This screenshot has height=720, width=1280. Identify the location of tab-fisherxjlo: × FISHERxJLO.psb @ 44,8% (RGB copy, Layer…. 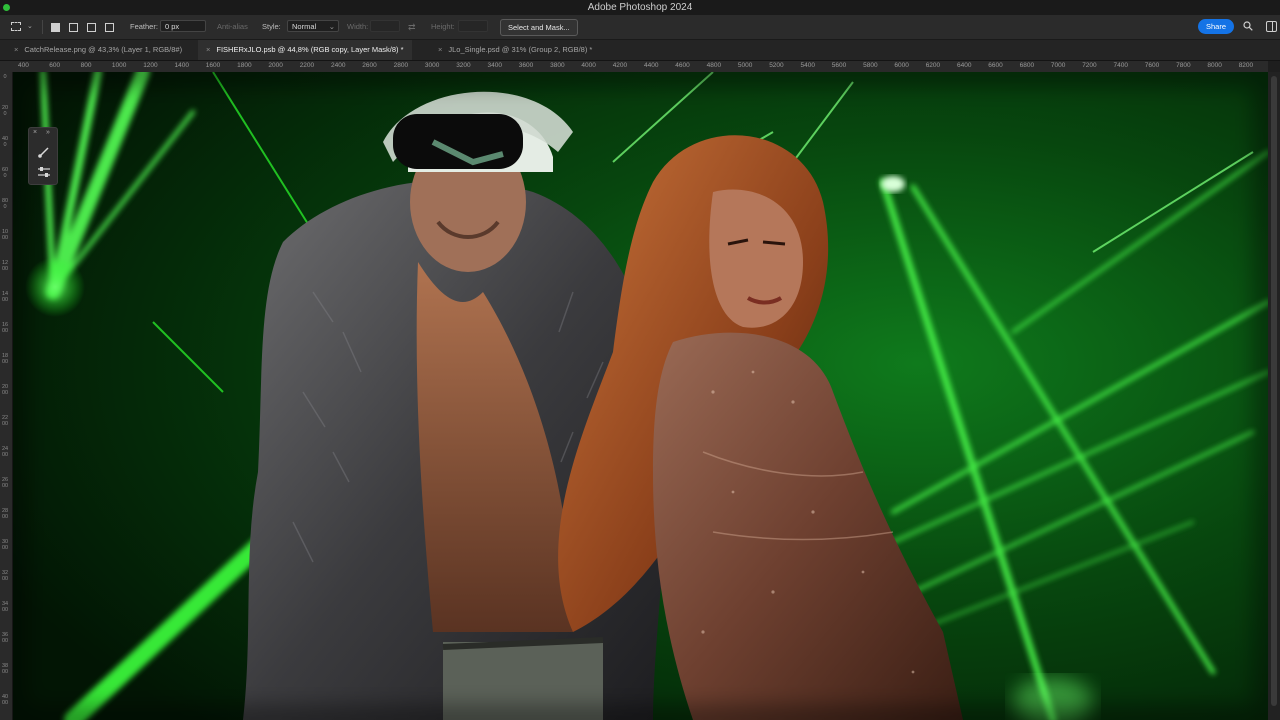
(305, 50).